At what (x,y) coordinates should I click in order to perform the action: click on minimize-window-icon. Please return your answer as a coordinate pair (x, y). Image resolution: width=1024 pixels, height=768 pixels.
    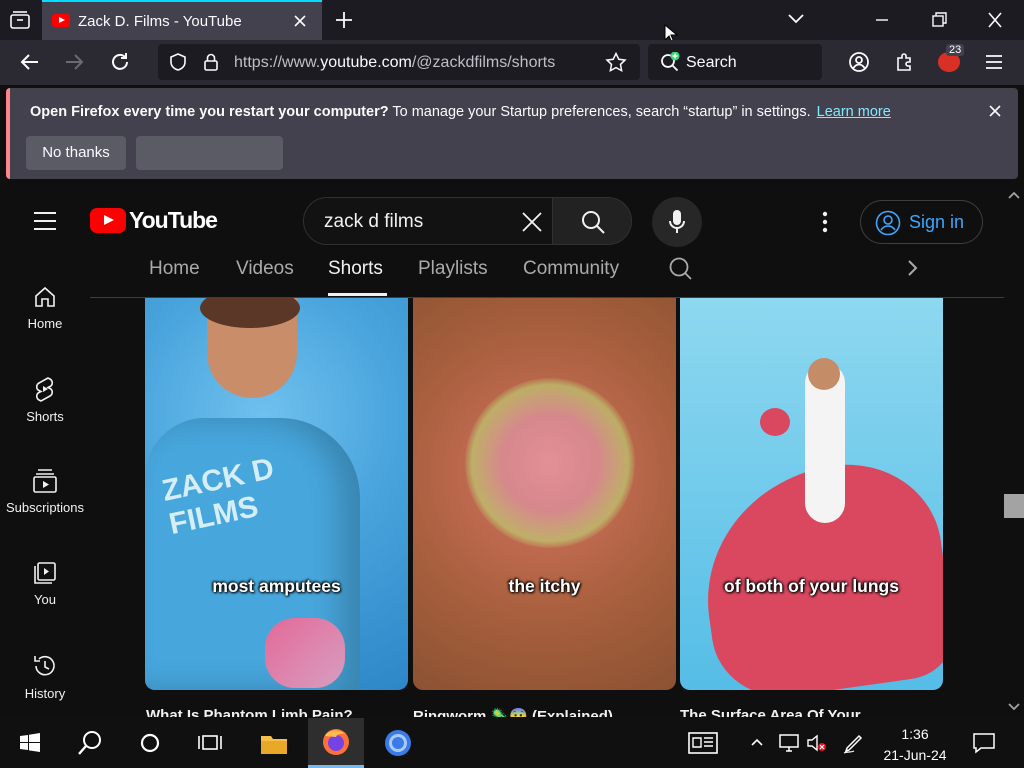
    Looking at the image, I should click on (882, 20).